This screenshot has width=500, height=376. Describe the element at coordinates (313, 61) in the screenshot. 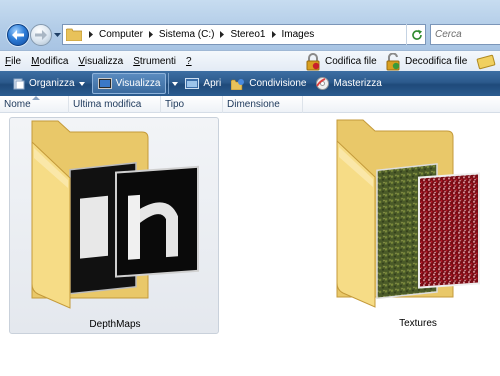

I see `lock-icon` at that location.